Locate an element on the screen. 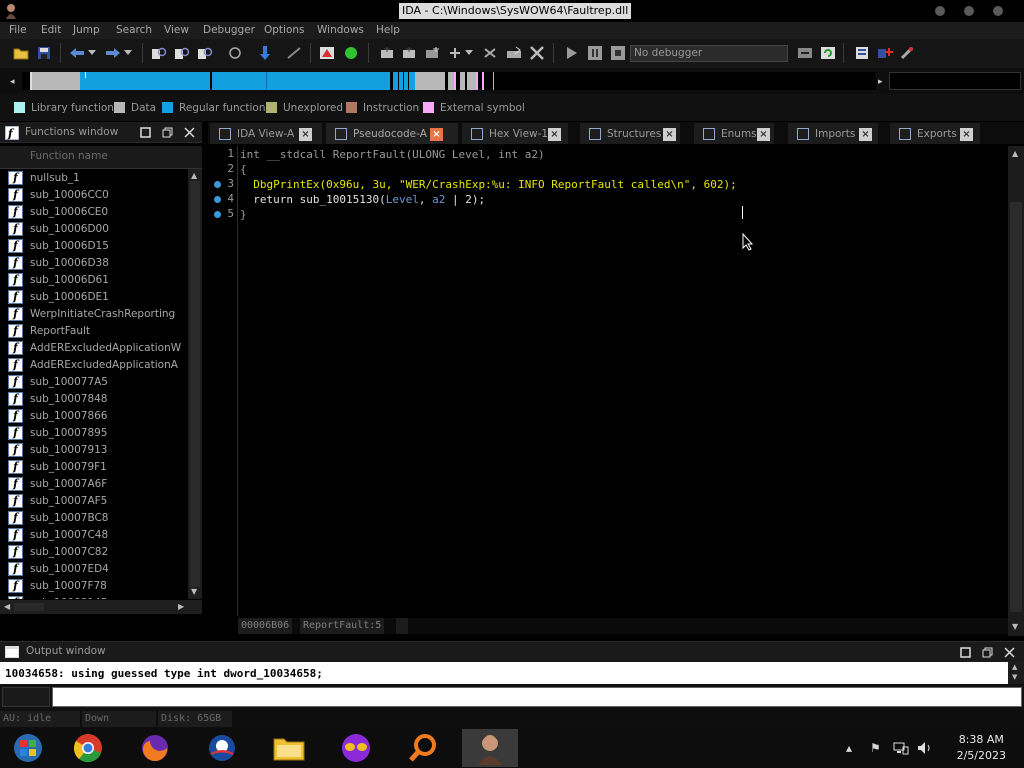 This screenshot has width=1024, height=768. menu-help: Help is located at coordinates (388, 30).